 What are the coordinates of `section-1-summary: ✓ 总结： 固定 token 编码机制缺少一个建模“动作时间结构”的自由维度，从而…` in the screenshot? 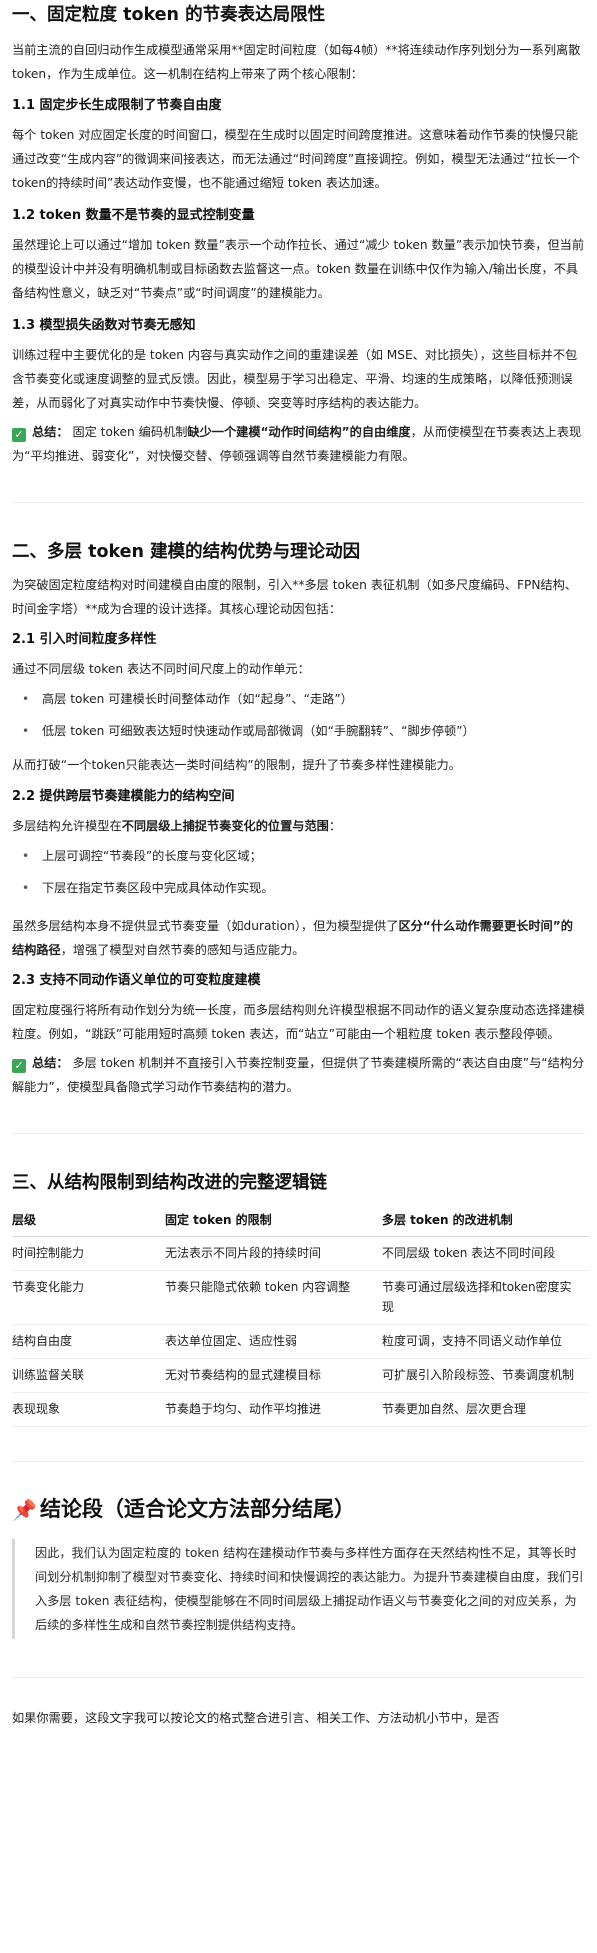 It's located at (298, 444).